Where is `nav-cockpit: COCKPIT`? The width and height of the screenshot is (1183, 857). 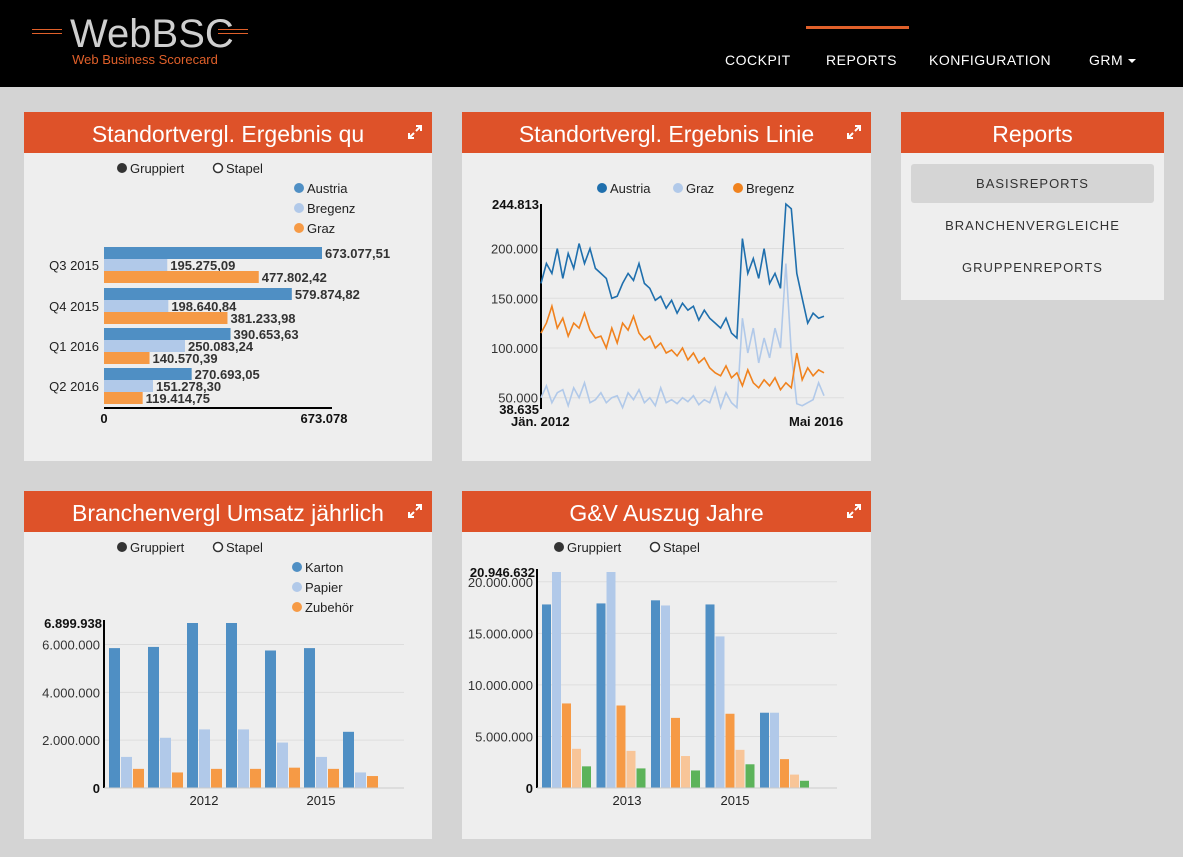
nav-cockpit: COCKPIT is located at coordinates (758, 60).